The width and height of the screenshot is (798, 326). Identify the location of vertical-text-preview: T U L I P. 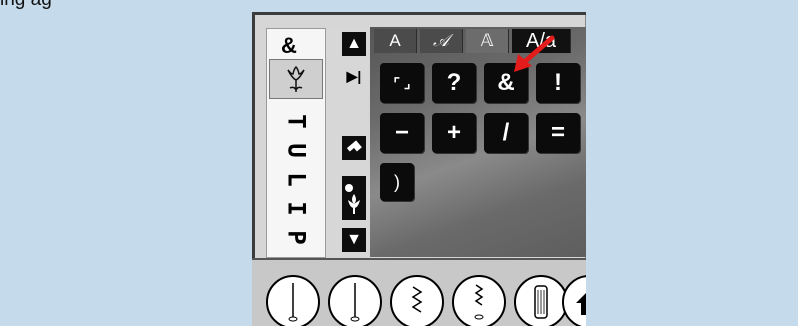
(296, 179).